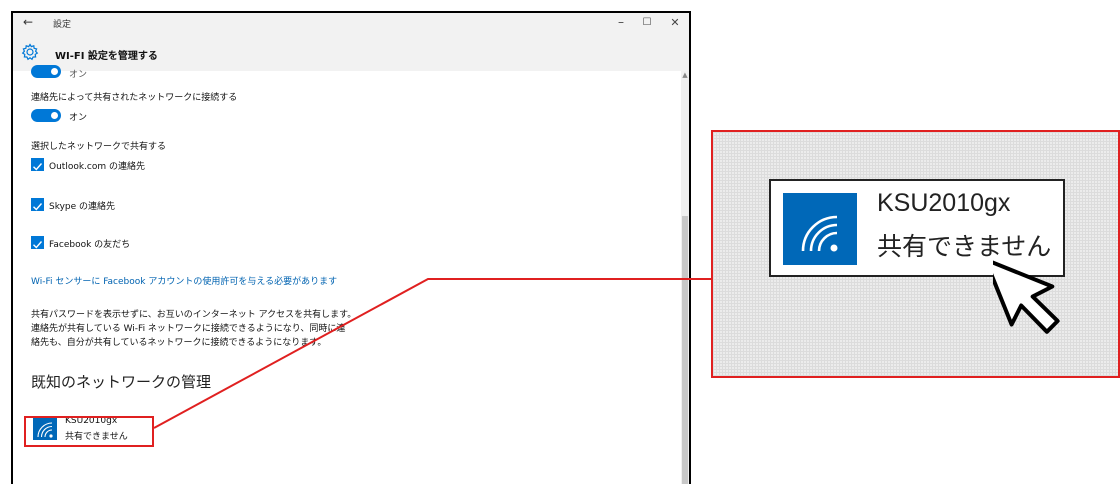  What do you see at coordinates (99, 147) in the screenshot?
I see `share-heading: 選択したネットワークで共有する` at bounding box center [99, 147].